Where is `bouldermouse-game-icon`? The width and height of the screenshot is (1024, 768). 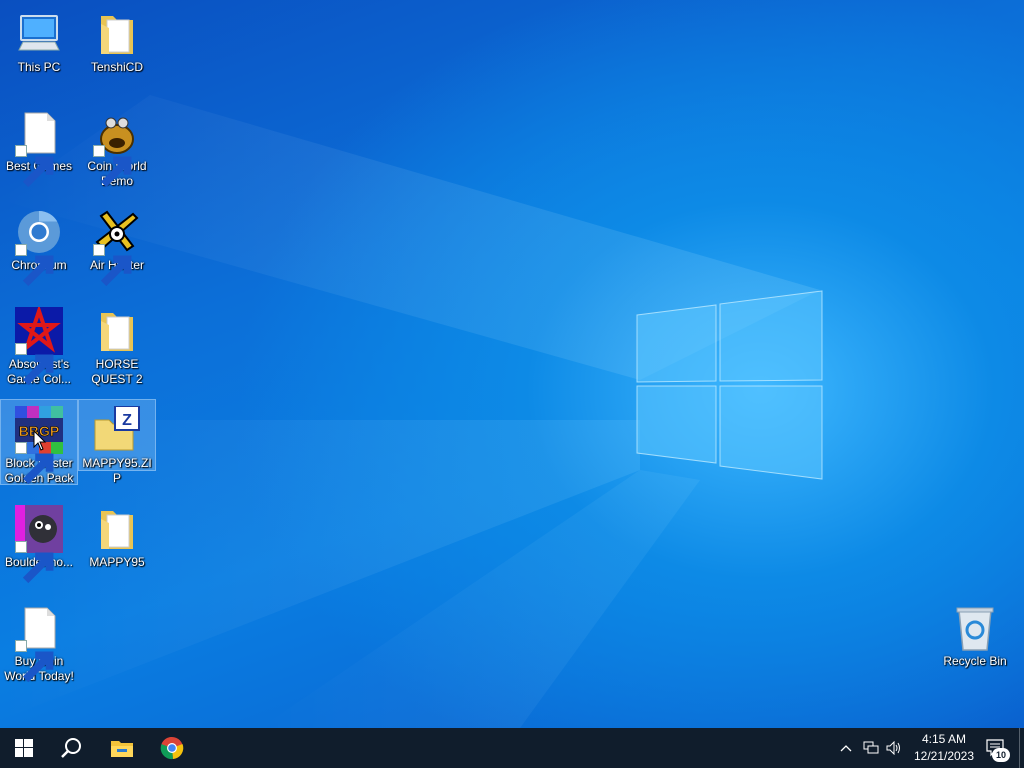
bouldermouse-game-icon is located at coordinates (39, 544).